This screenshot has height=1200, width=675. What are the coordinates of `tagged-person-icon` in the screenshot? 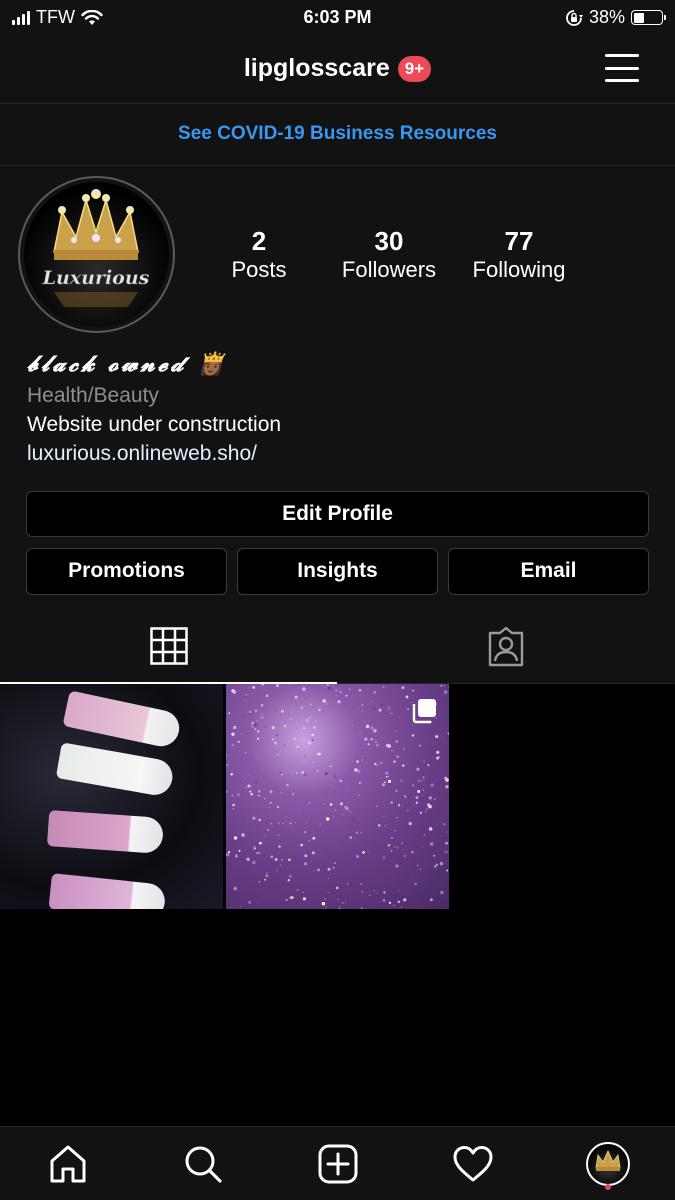 It's located at (505, 646).